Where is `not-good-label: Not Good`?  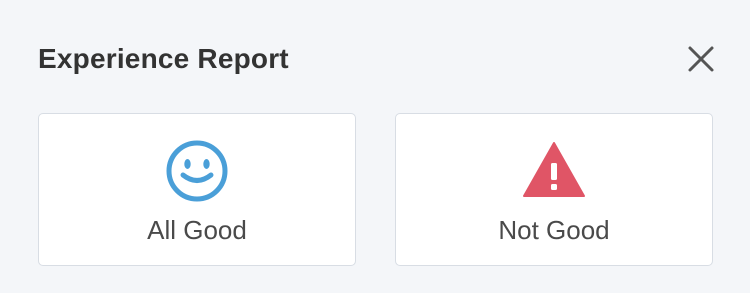
not-good-label: Not Good is located at coordinates (554, 230).